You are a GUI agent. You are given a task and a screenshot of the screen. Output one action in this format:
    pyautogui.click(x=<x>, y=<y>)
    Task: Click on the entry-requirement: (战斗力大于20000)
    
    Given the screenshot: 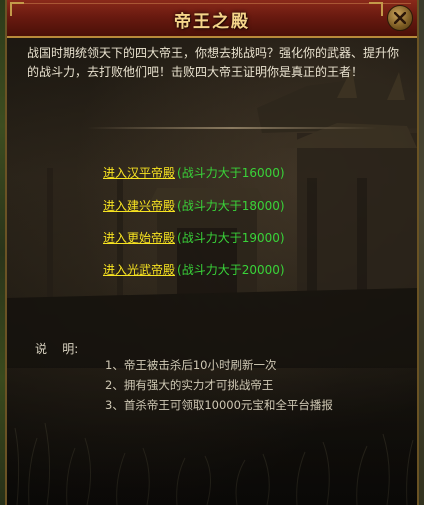 What is the action you would take?
    pyautogui.click(x=231, y=270)
    